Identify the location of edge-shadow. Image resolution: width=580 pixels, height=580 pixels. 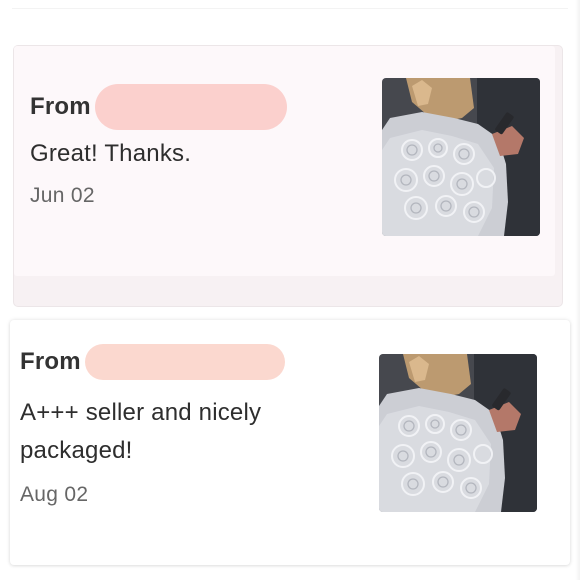
(577, 290).